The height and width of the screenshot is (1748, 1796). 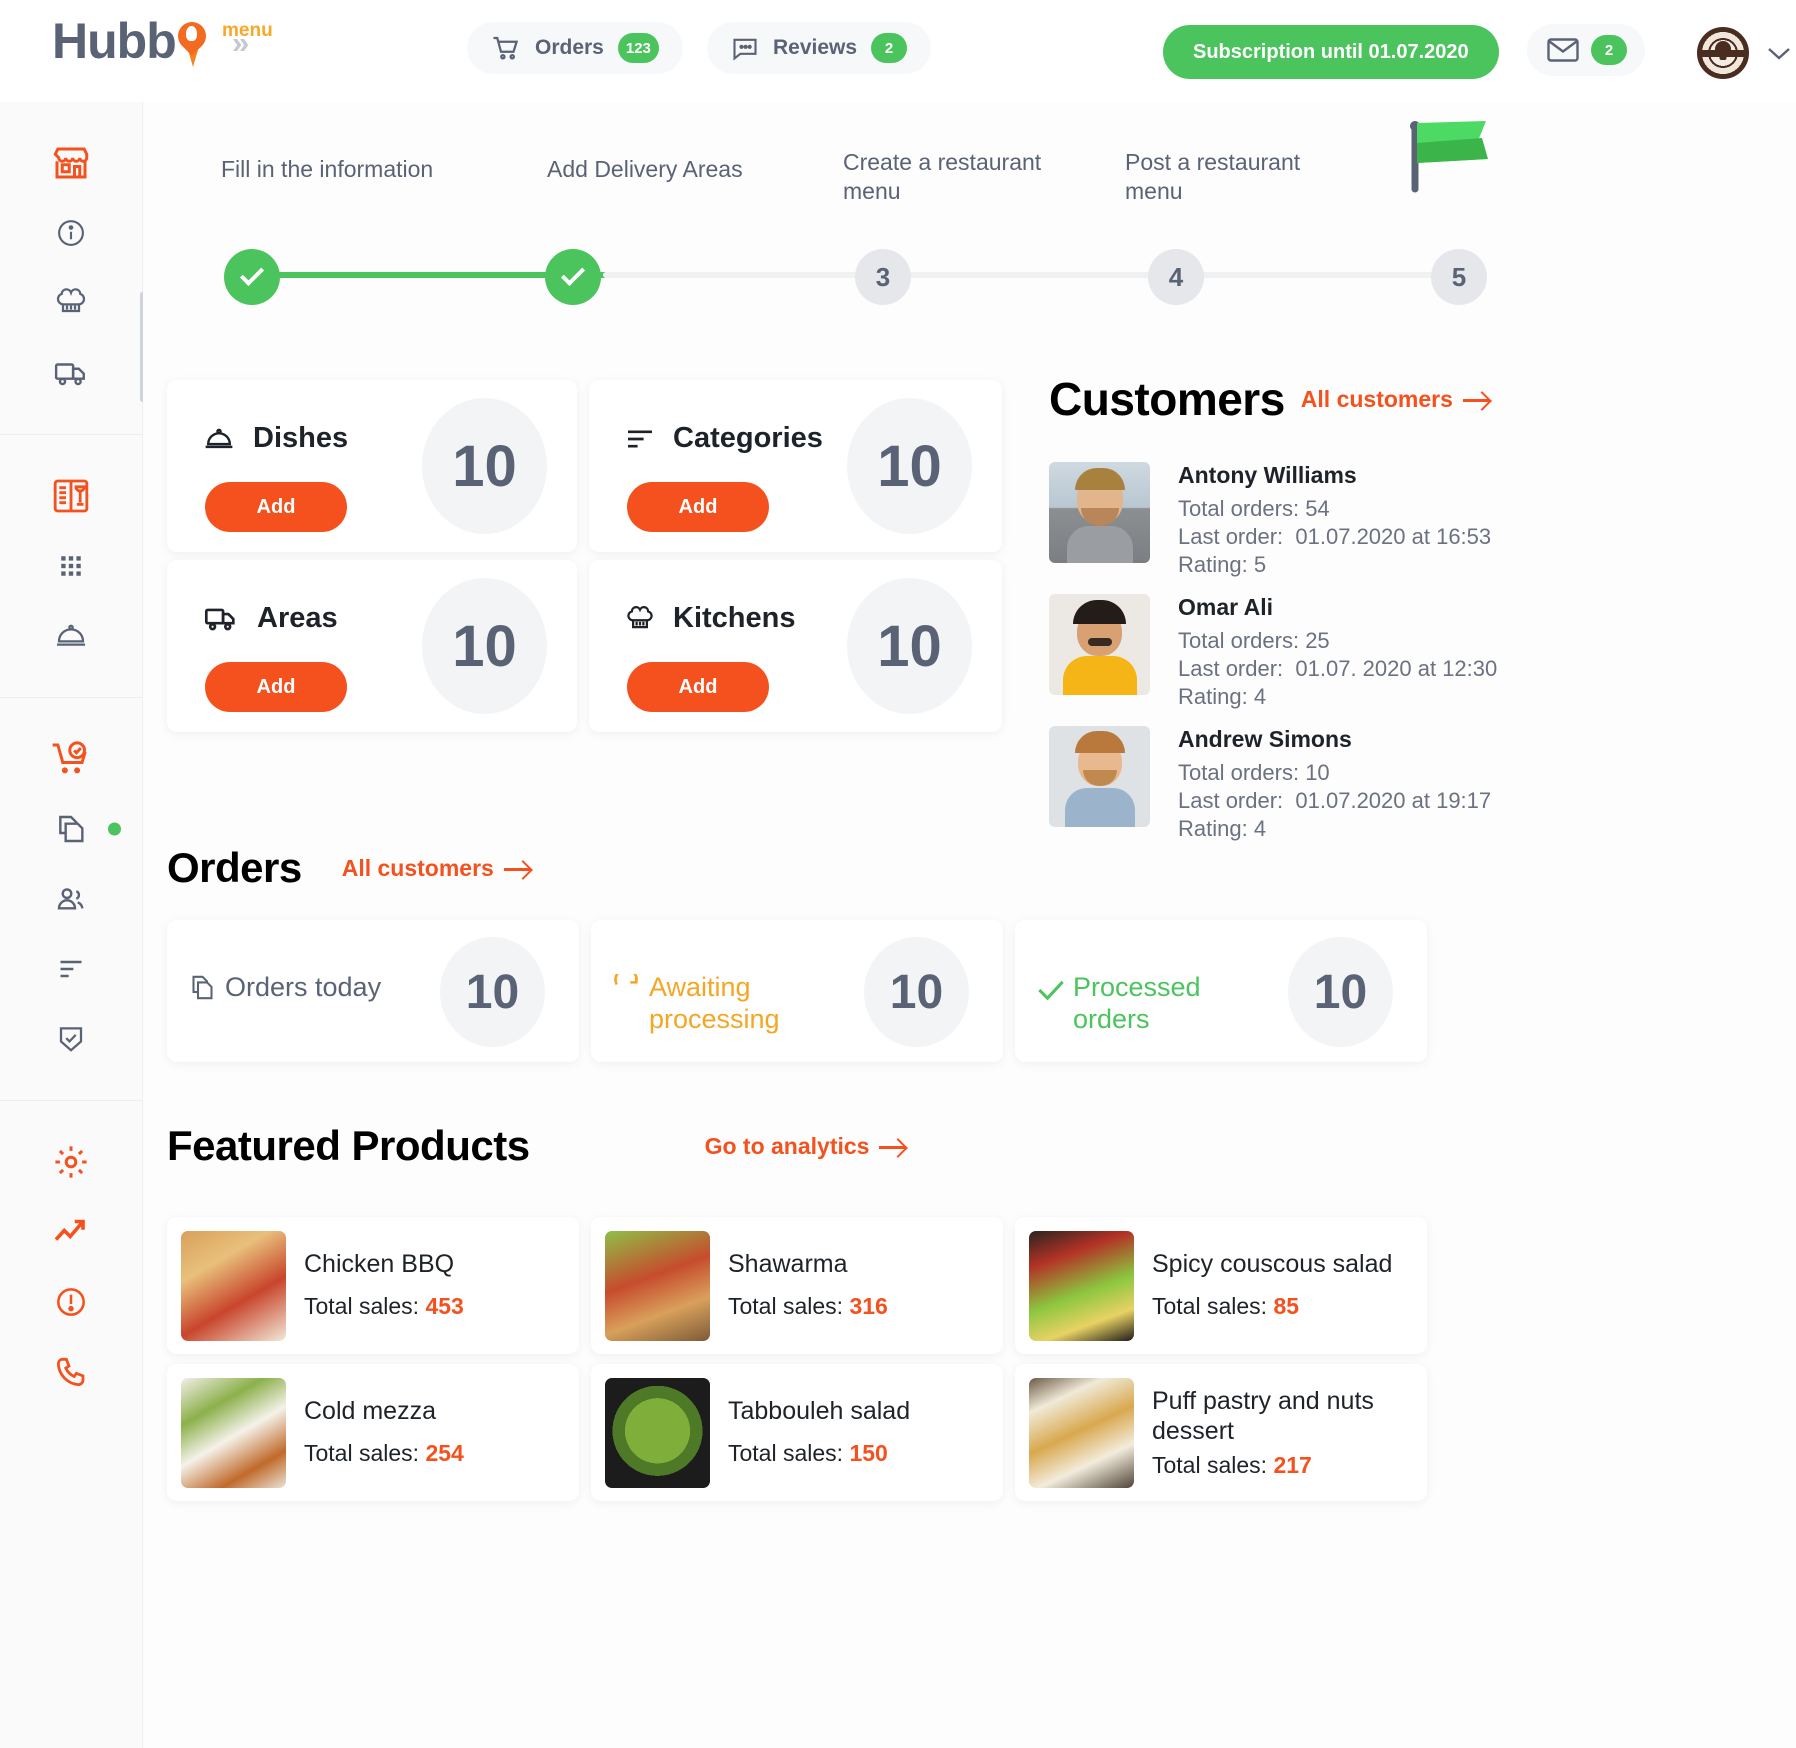 What do you see at coordinates (276, 507) in the screenshot?
I see `add-dish-button: Add` at bounding box center [276, 507].